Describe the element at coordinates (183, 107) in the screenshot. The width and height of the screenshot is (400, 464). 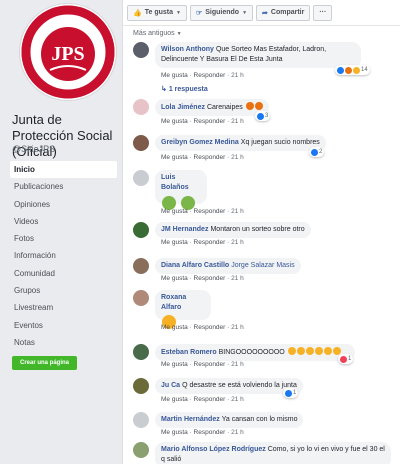
I see `comment-author: Lola Jiménez` at that location.